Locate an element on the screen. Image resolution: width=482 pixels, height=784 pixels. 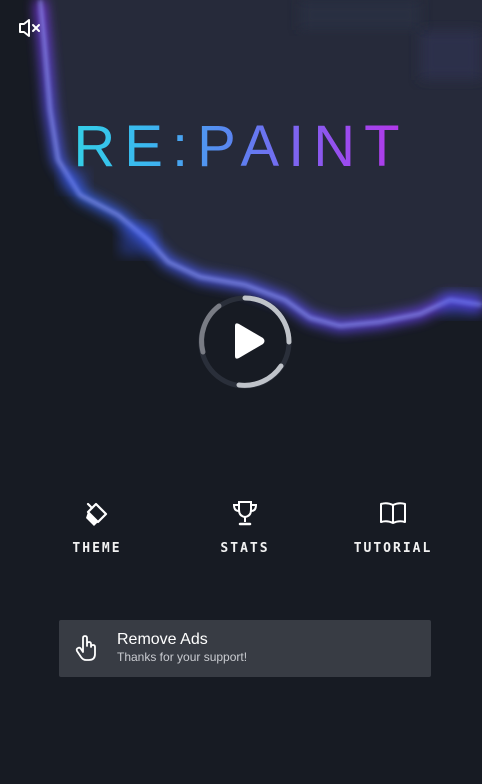
theme-button: THEME is located at coordinates (97, 532).